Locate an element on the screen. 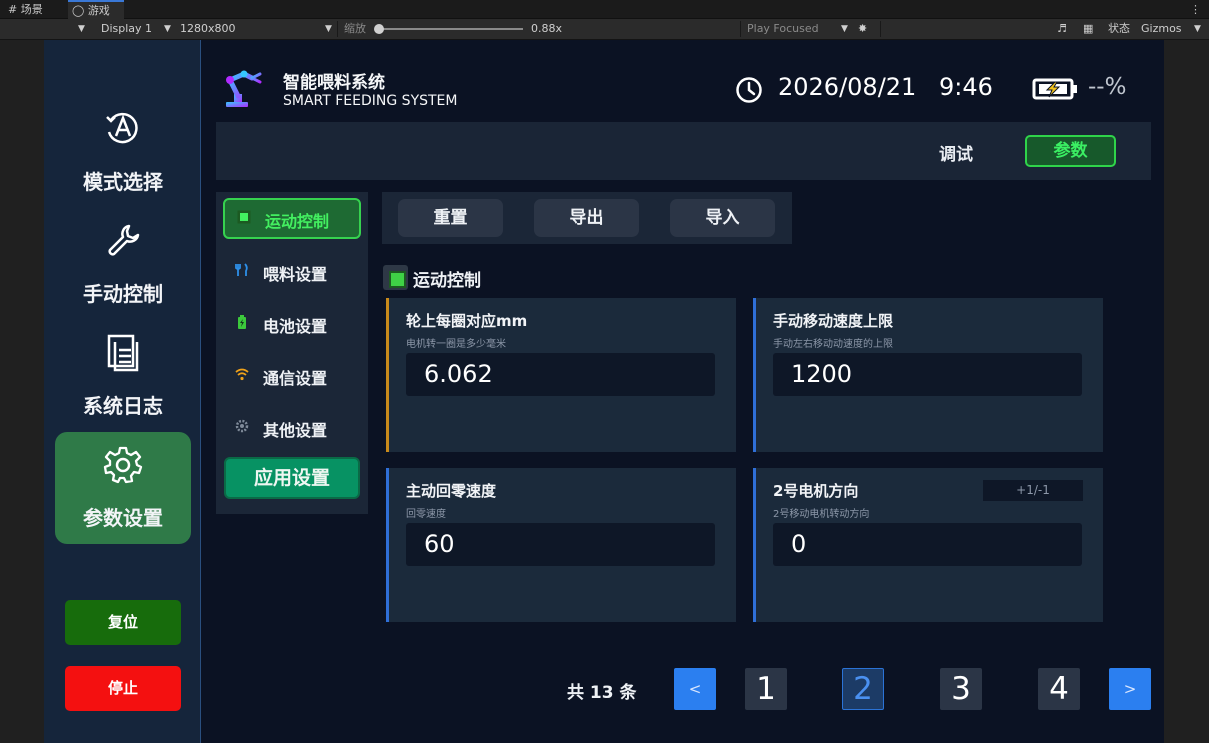 This screenshot has height=743, width=1209. param-description: 手动左右移动动速度的上限 is located at coordinates (833, 344).